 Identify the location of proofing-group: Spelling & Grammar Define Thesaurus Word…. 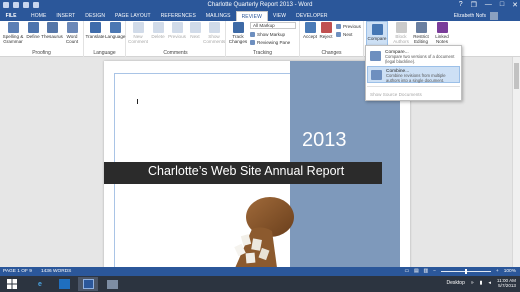
(42, 39).